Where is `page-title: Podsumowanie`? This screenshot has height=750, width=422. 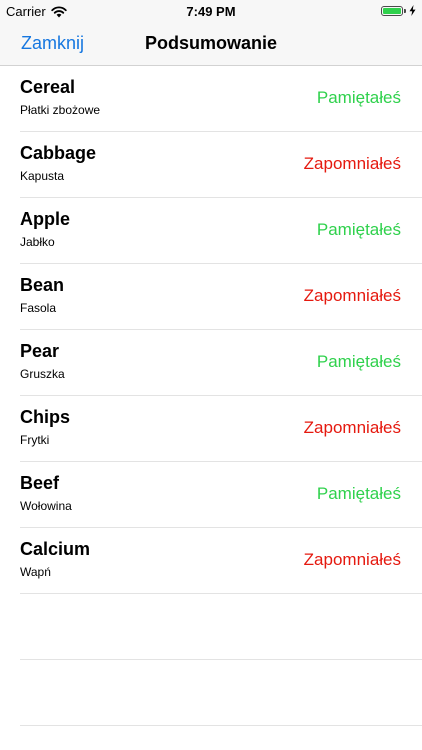 page-title: Podsumowanie is located at coordinates (211, 43).